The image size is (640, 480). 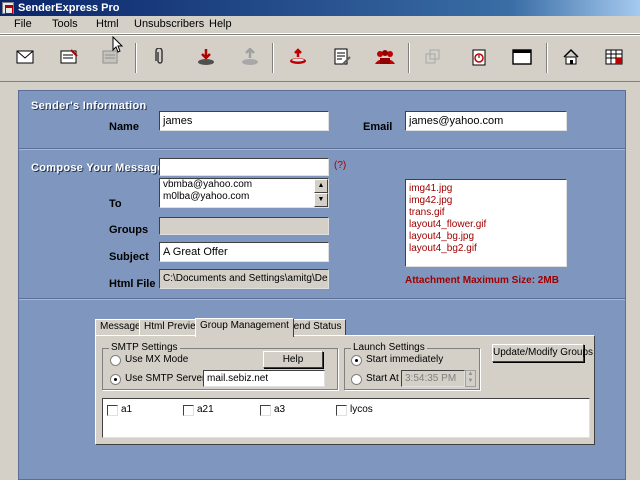 What do you see at coordinates (160, 57) in the screenshot?
I see `attach-icon` at bounding box center [160, 57].